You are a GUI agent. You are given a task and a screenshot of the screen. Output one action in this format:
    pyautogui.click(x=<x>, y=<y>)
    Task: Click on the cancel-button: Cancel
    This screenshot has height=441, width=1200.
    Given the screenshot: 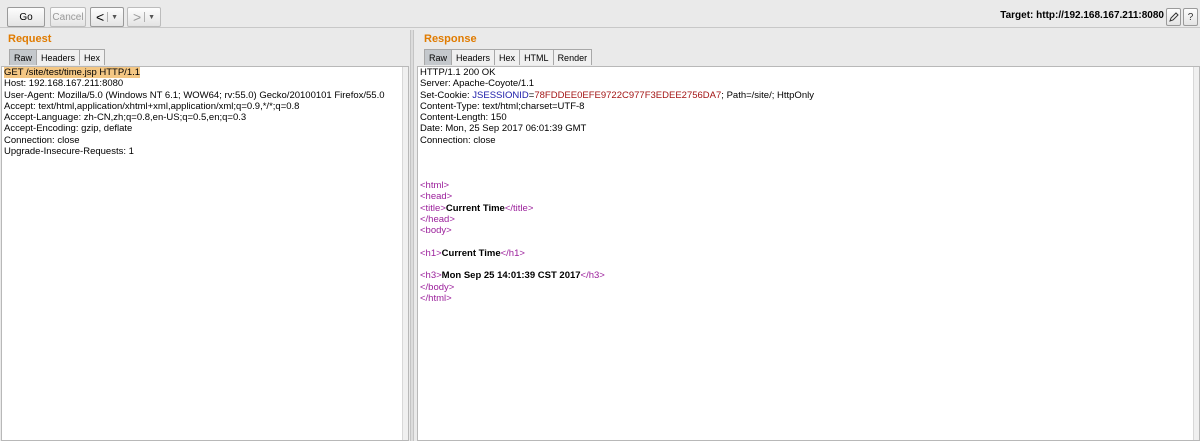 What is the action you would take?
    pyautogui.click(x=68, y=17)
    